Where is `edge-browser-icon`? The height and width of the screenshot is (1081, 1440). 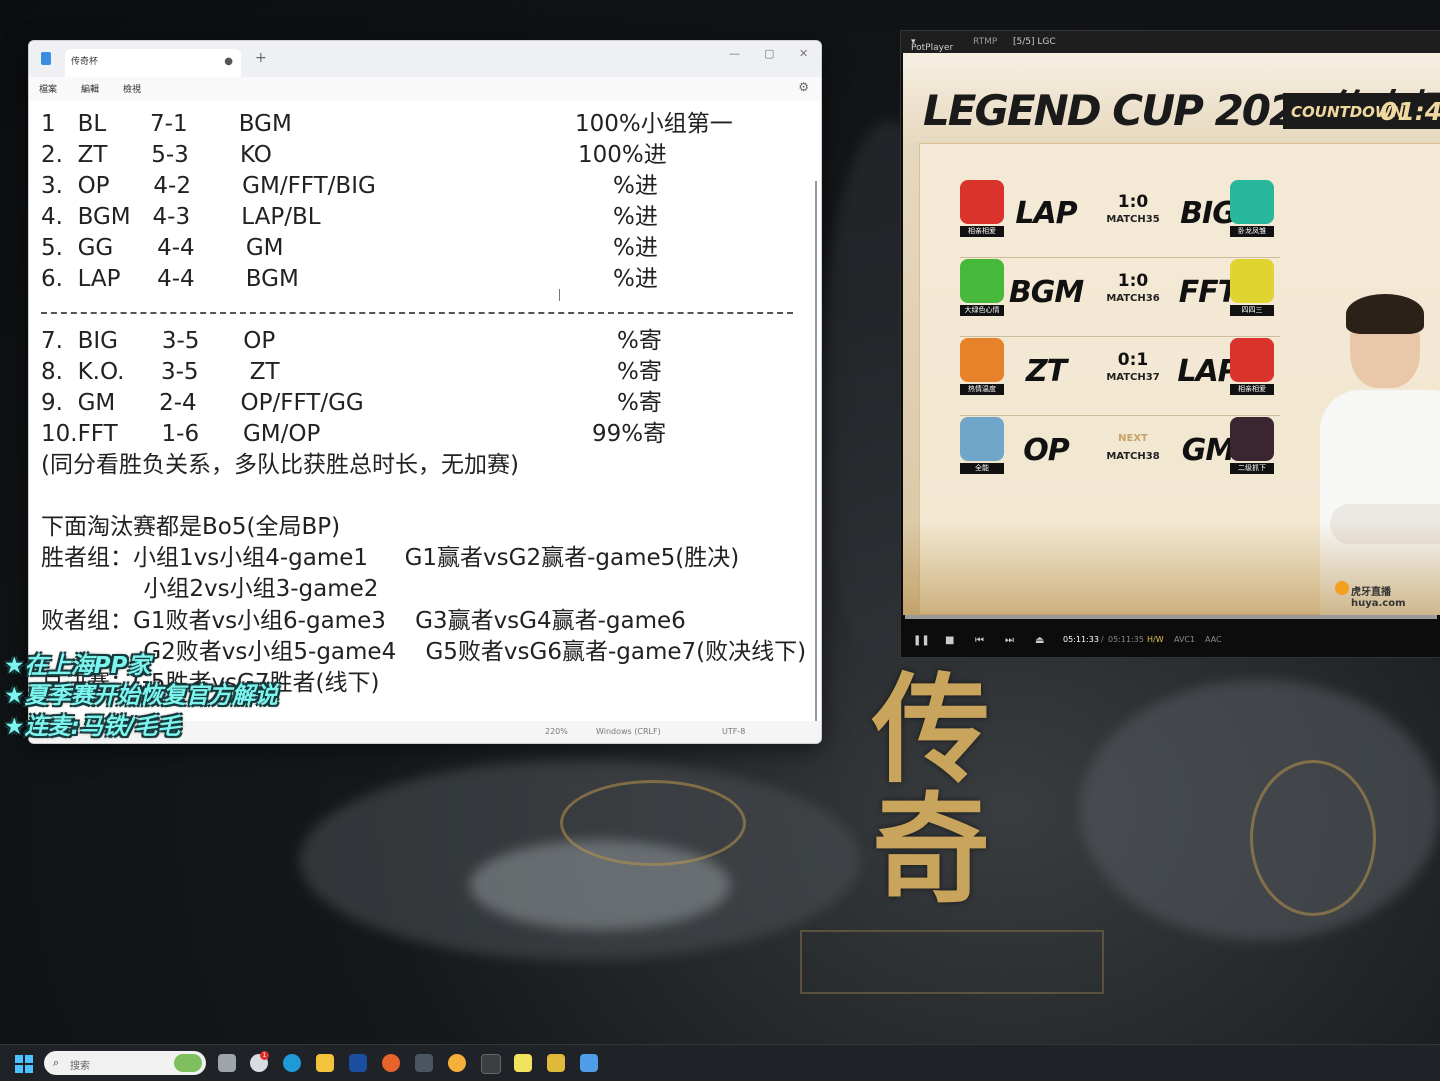
edge-browser-icon is located at coordinates (292, 1063).